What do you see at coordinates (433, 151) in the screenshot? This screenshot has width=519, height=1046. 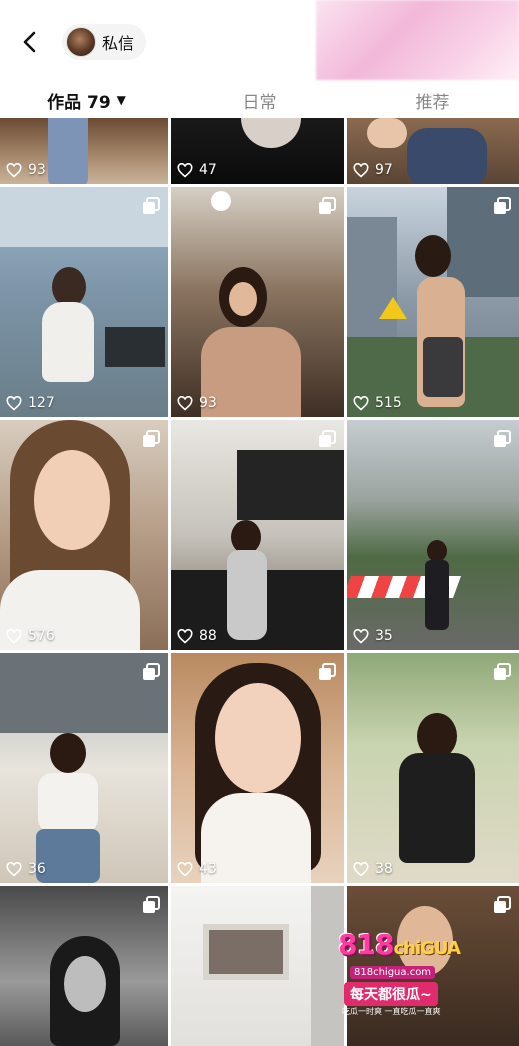 I see `post-tile: 97` at bounding box center [433, 151].